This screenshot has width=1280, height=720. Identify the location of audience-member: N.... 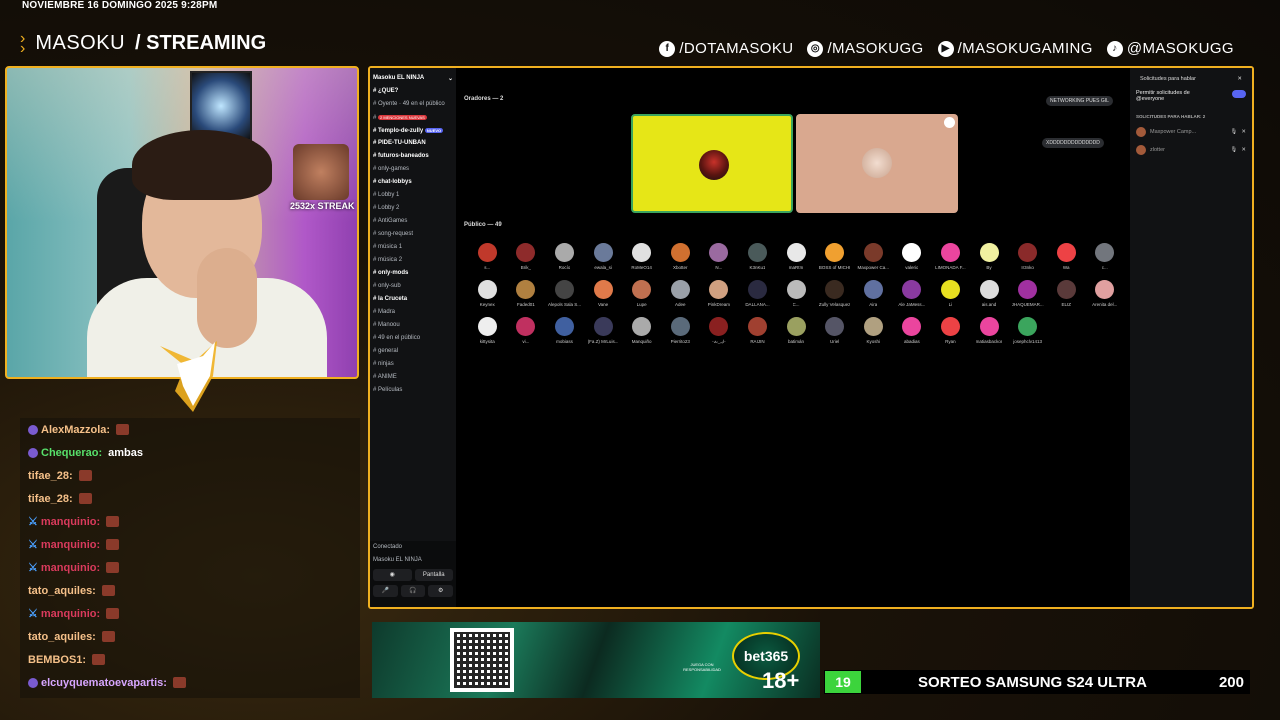
(719, 256).